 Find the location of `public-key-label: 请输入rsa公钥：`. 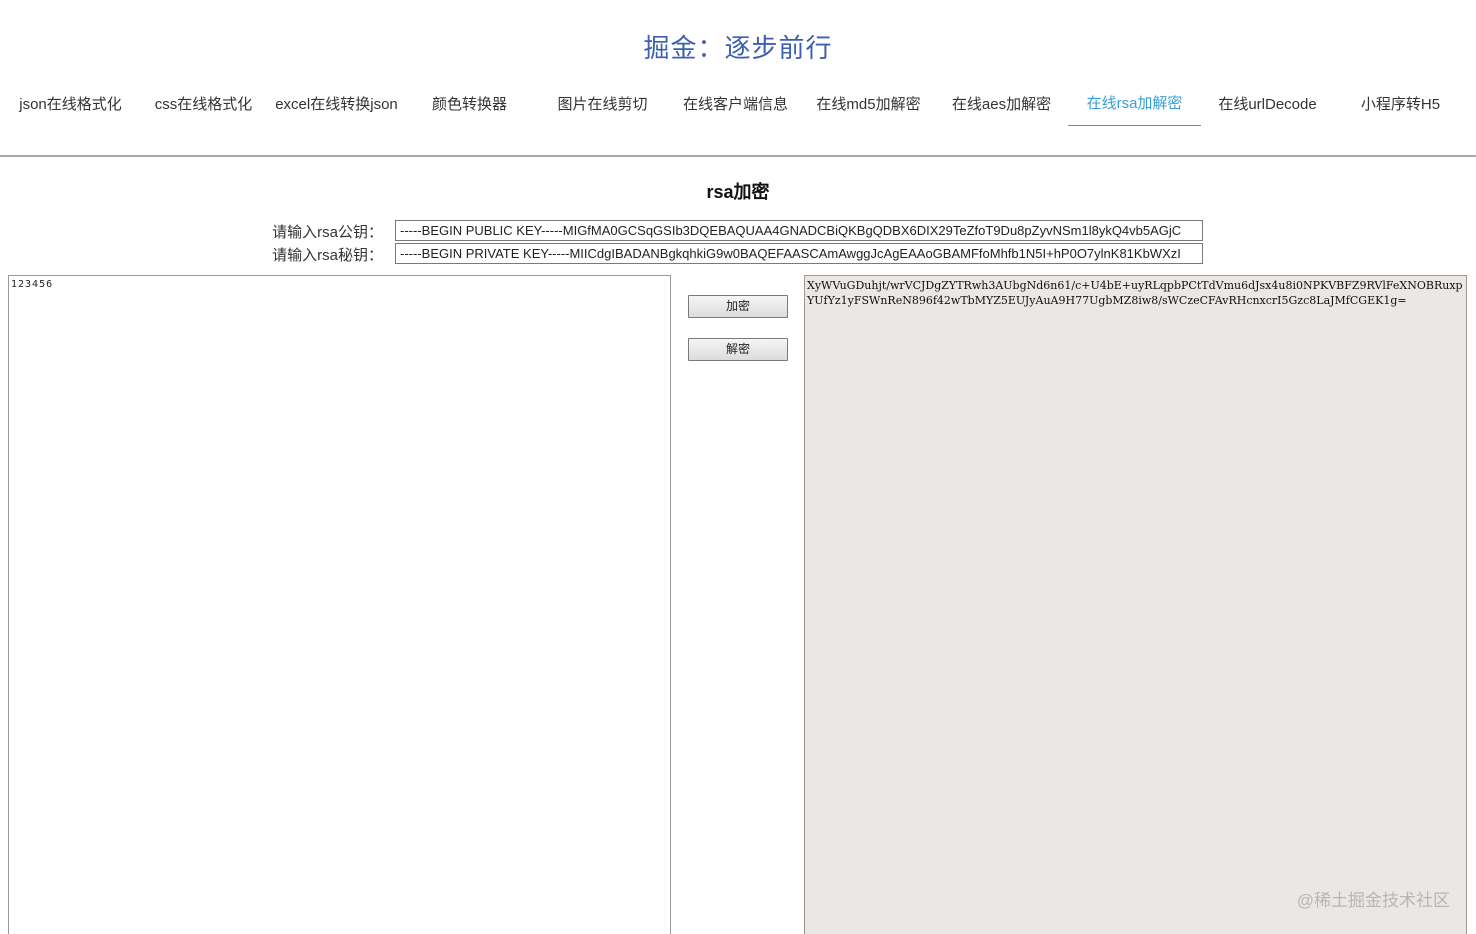

public-key-label: 请输入rsa公钥： is located at coordinates (327, 232).